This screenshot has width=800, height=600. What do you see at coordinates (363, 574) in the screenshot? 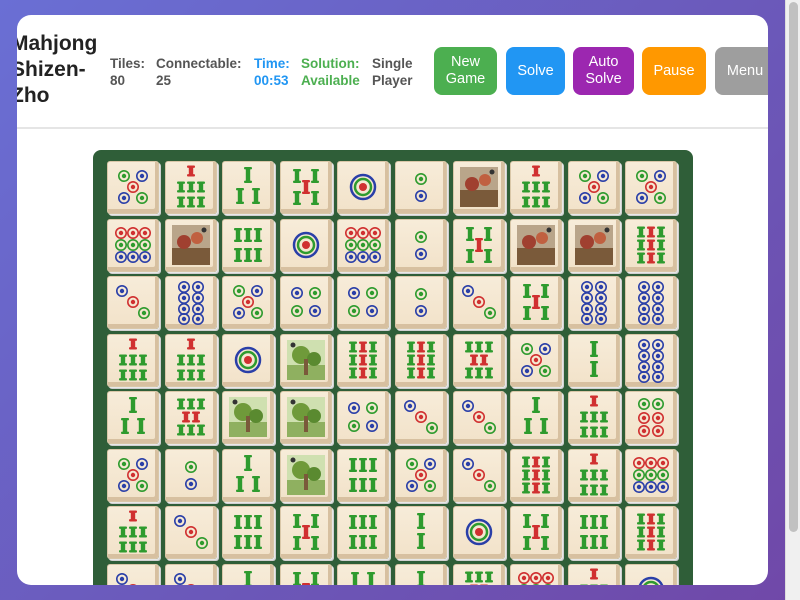
I see `bamboo-4-tile` at bounding box center [363, 574].